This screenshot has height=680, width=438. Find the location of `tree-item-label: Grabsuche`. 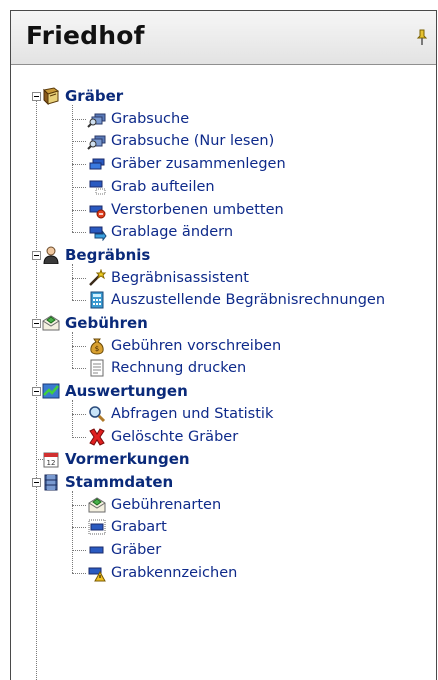

tree-item-label: Grabsuche is located at coordinates (150, 118).